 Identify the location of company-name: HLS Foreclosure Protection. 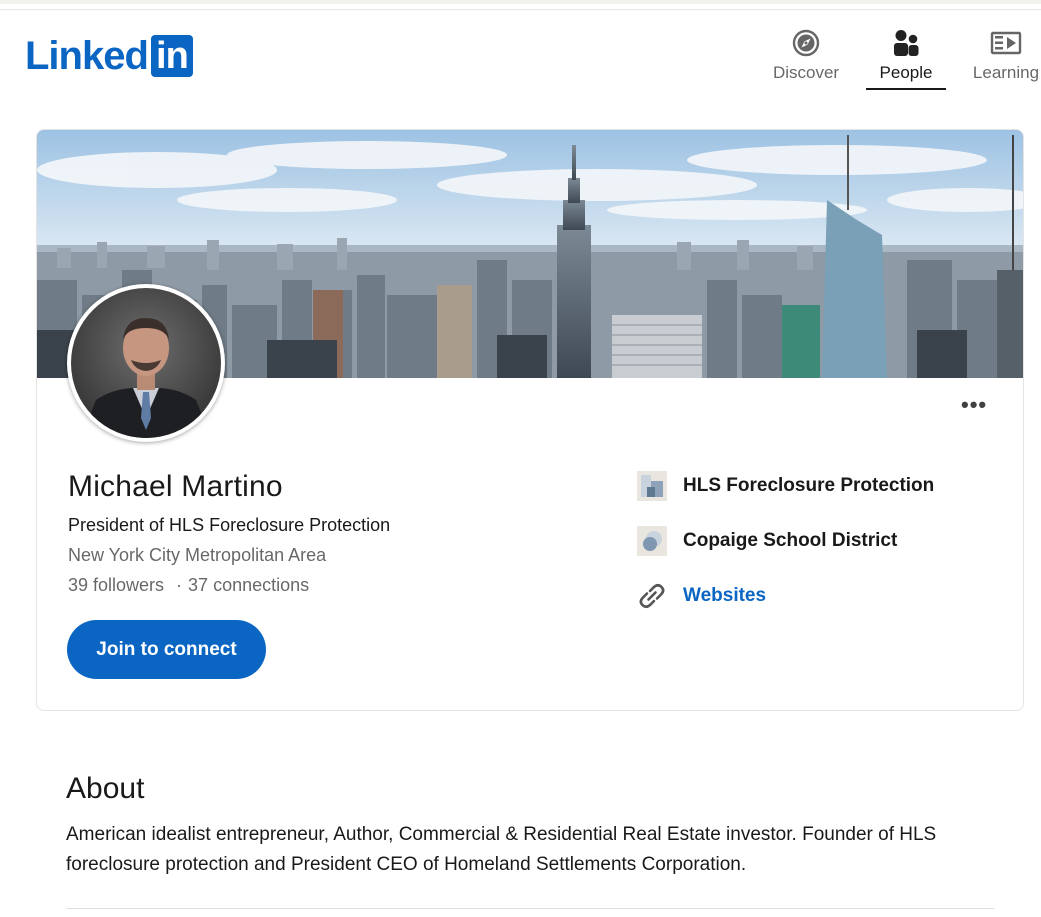
(809, 485).